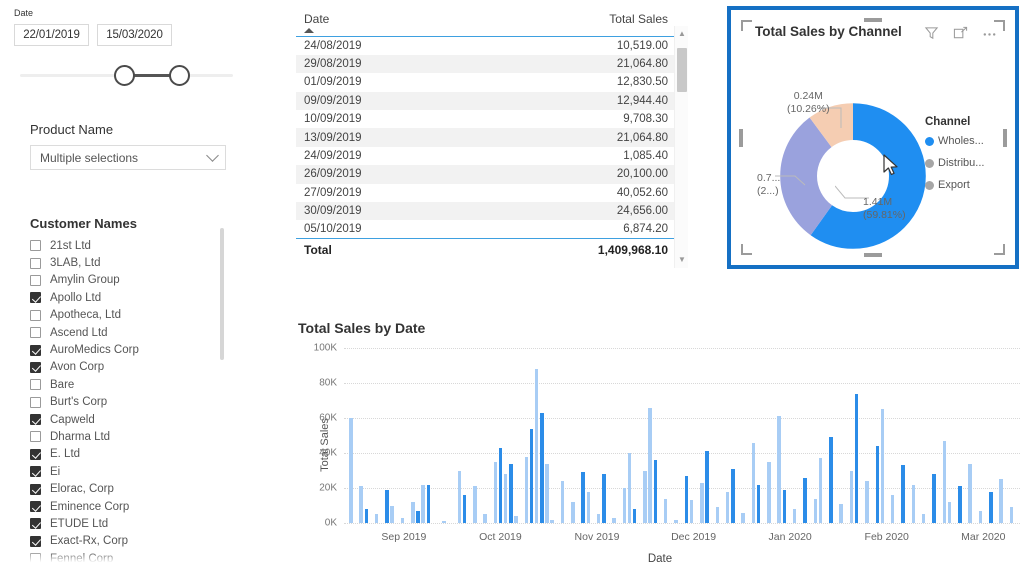 Image resolution: width=1024 pixels, height=569 pixels. I want to click on list-item: Bare, so click(135, 384).